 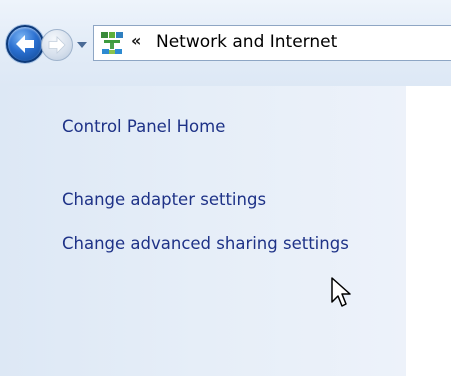 I want to click on address-bar: « Network and Internet, so click(x=272, y=43).